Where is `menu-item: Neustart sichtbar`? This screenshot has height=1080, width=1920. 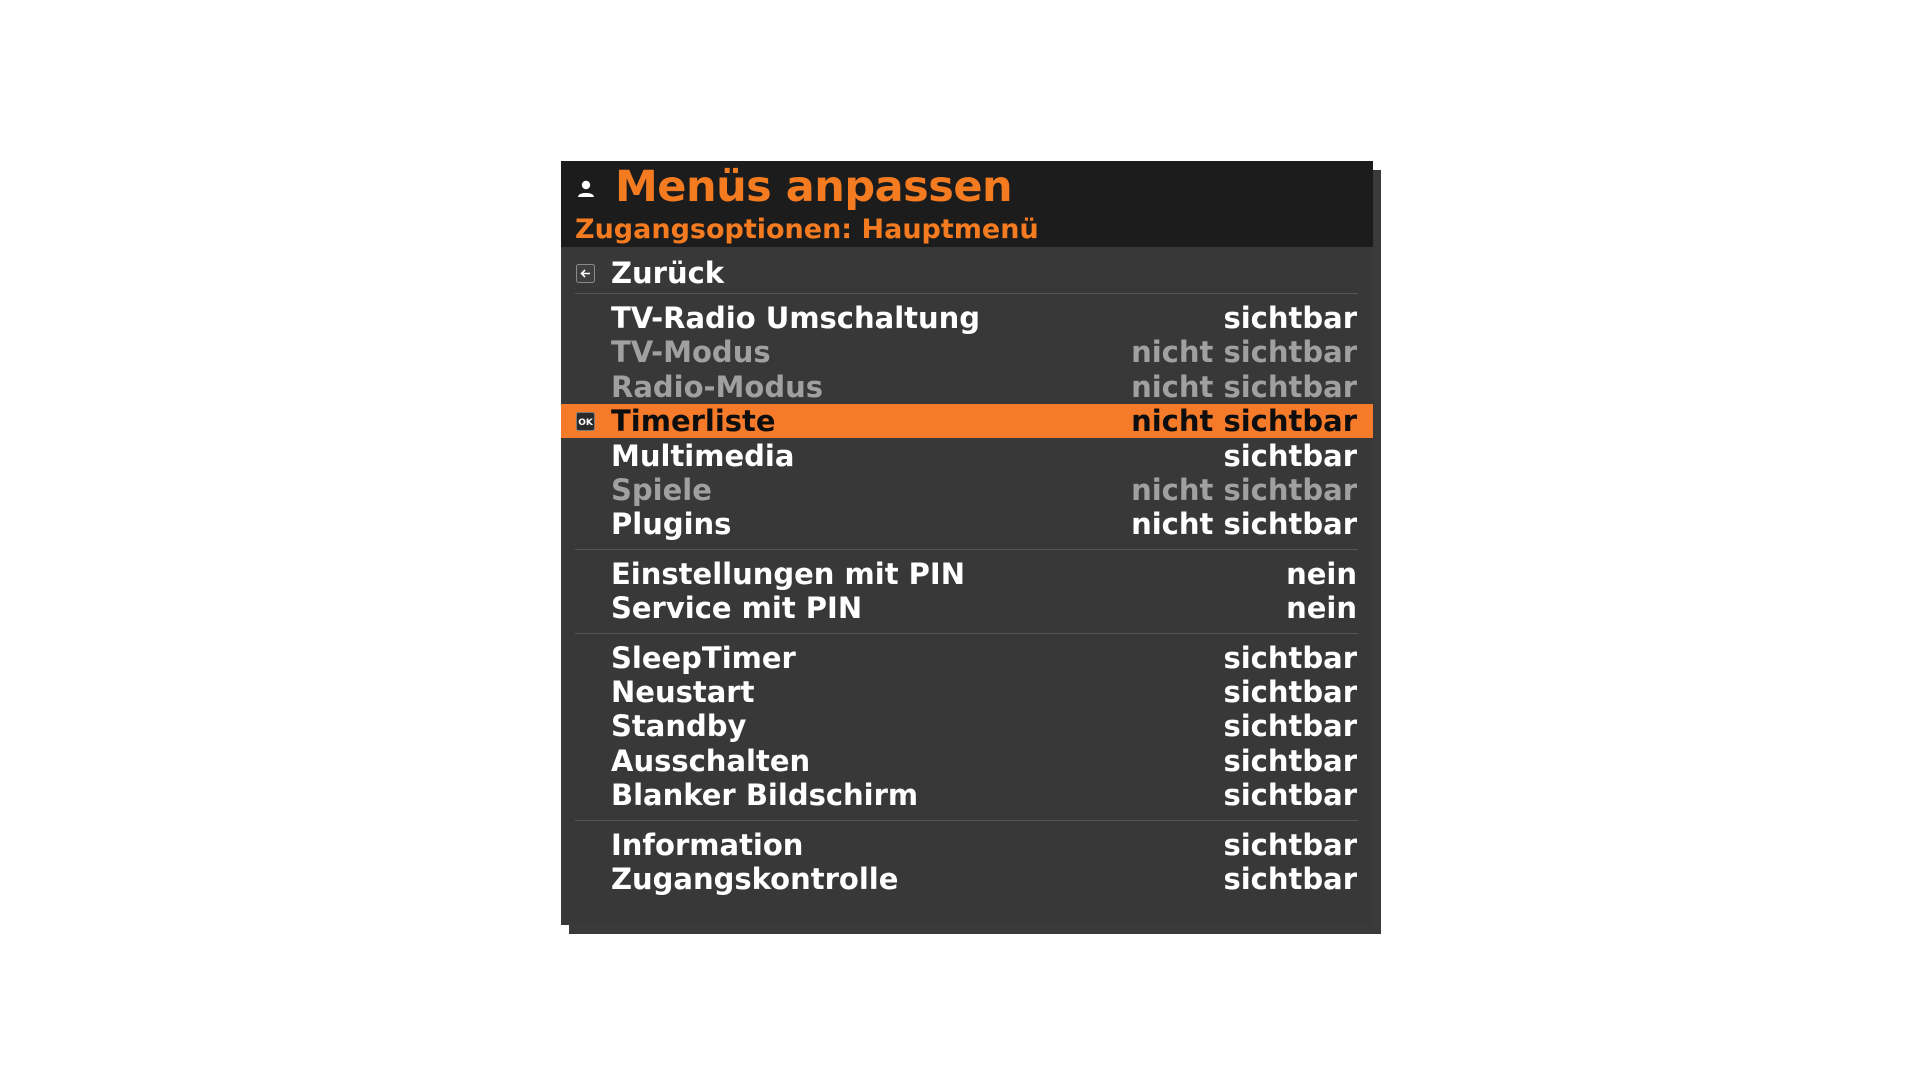
menu-item: Neustart sichtbar is located at coordinates (967, 692).